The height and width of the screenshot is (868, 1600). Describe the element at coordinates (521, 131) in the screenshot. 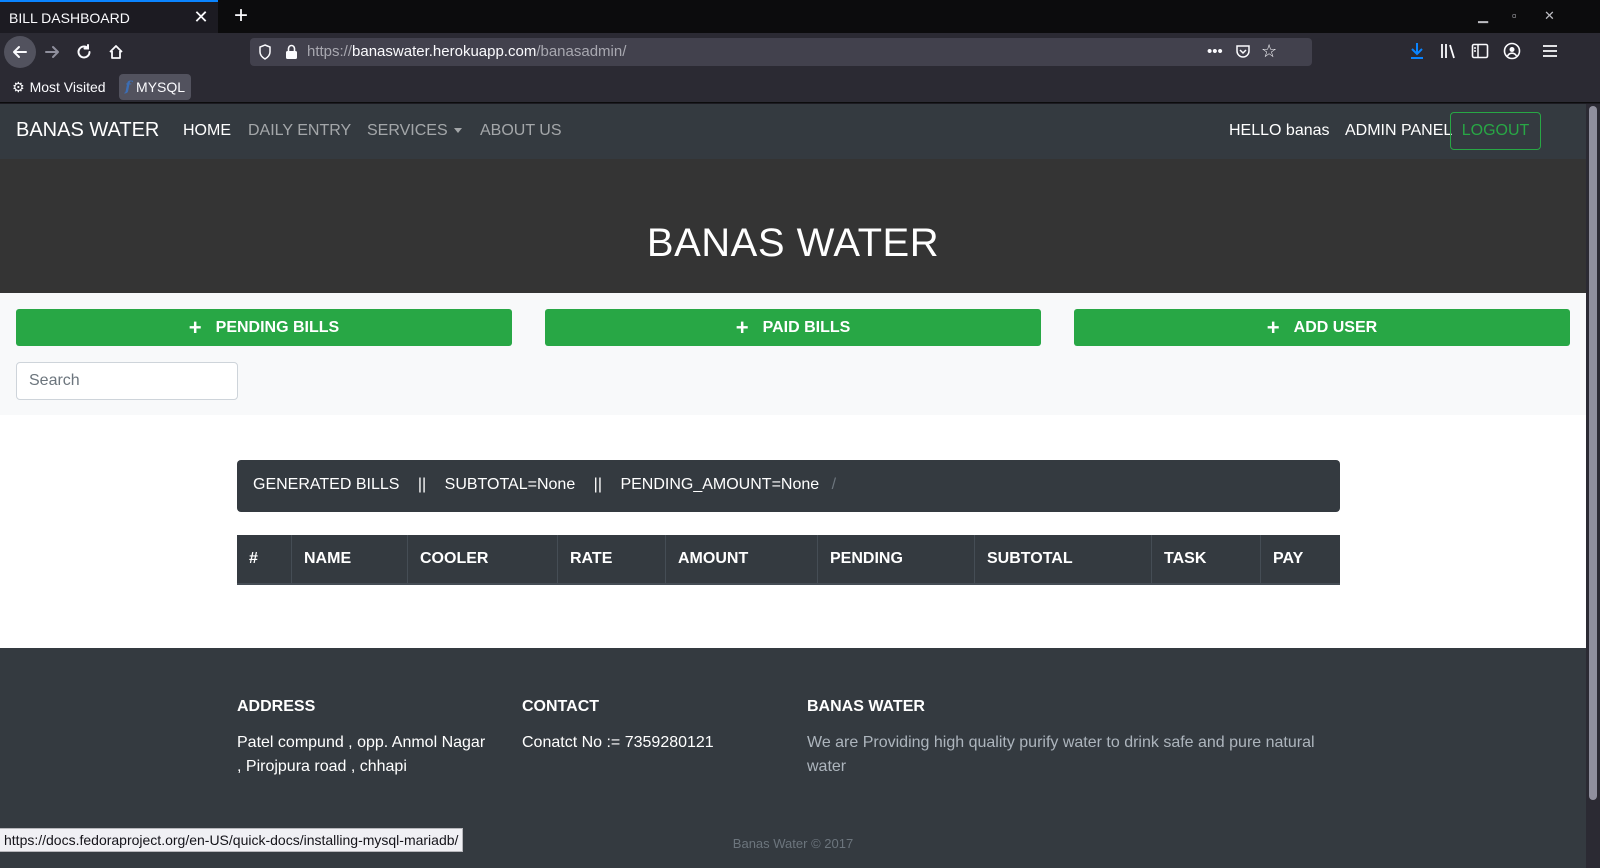

I see `nav-about-us: ABOUT US` at that location.